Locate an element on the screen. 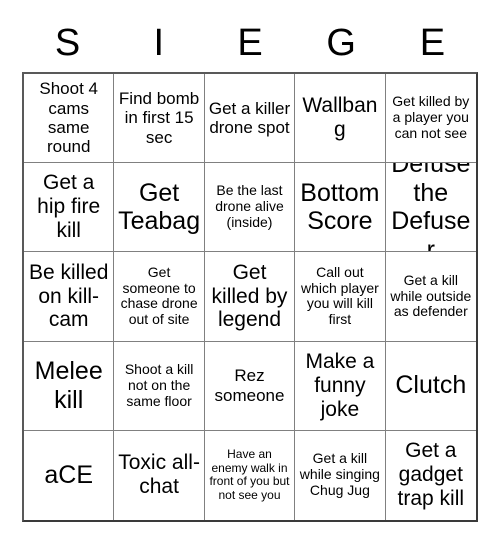 The height and width of the screenshot is (544, 500). bingo-cell: Wallbang is located at coordinates (340, 119).